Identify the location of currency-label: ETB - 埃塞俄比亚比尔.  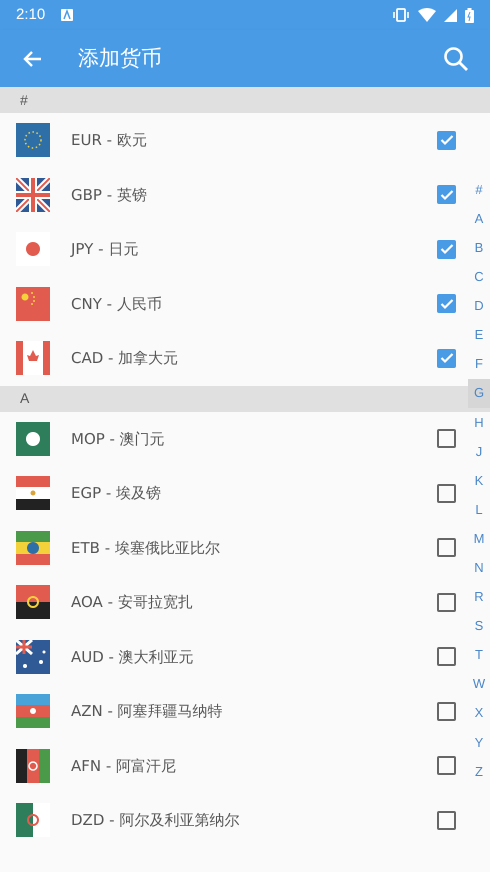
(145, 548).